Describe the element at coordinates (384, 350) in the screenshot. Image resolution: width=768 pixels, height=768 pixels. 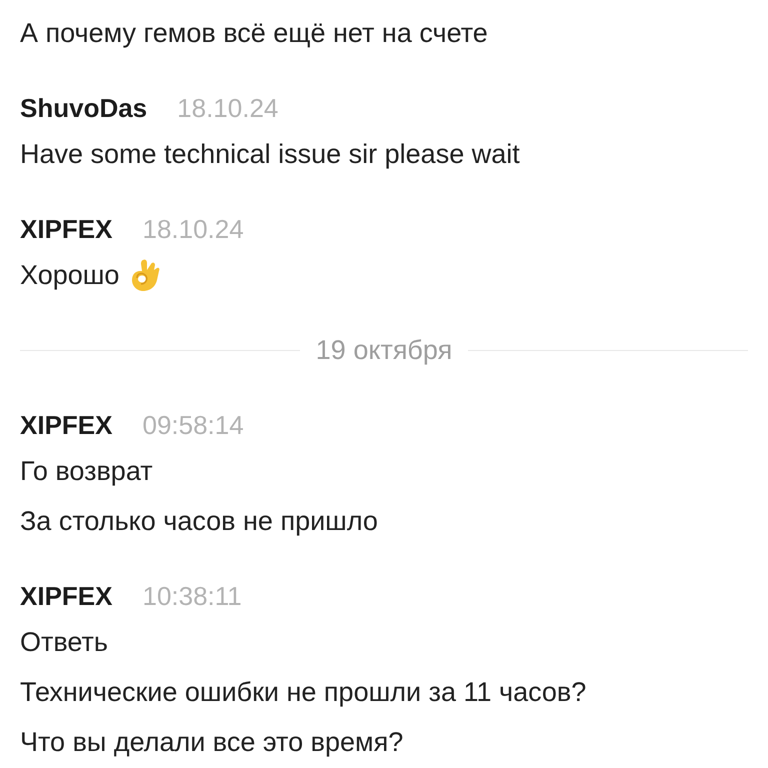
I see `date-divider-label: 19 октября` at that location.